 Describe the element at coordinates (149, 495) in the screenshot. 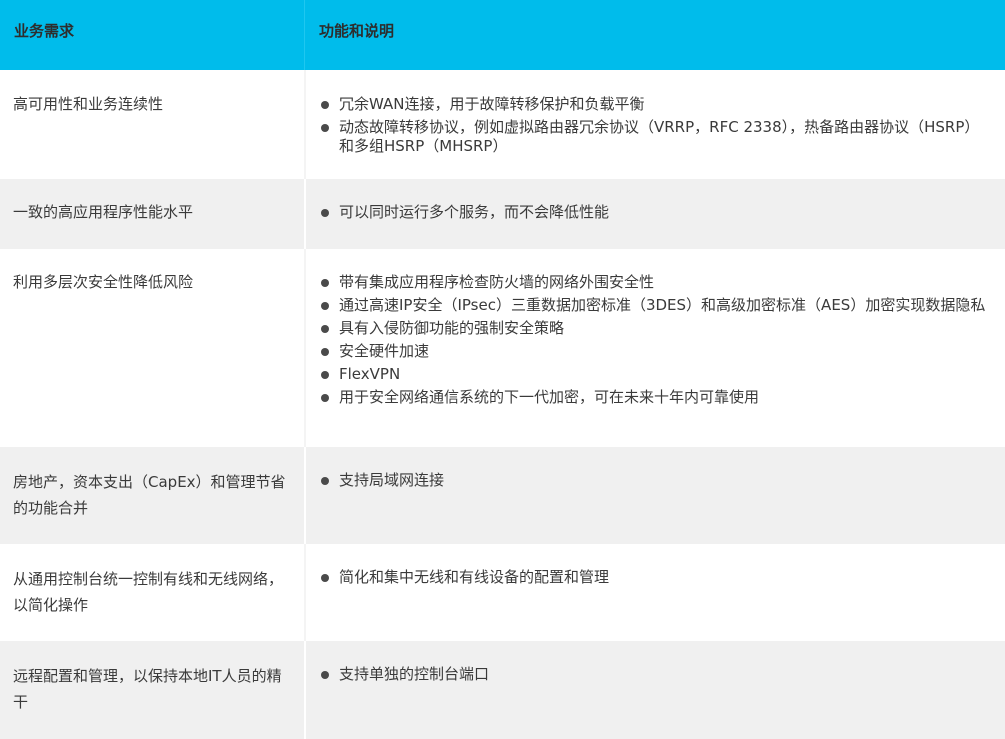

I see `business-need-cell: 房地产，资本支出（CapEx）和管理节省的功能合并` at that location.